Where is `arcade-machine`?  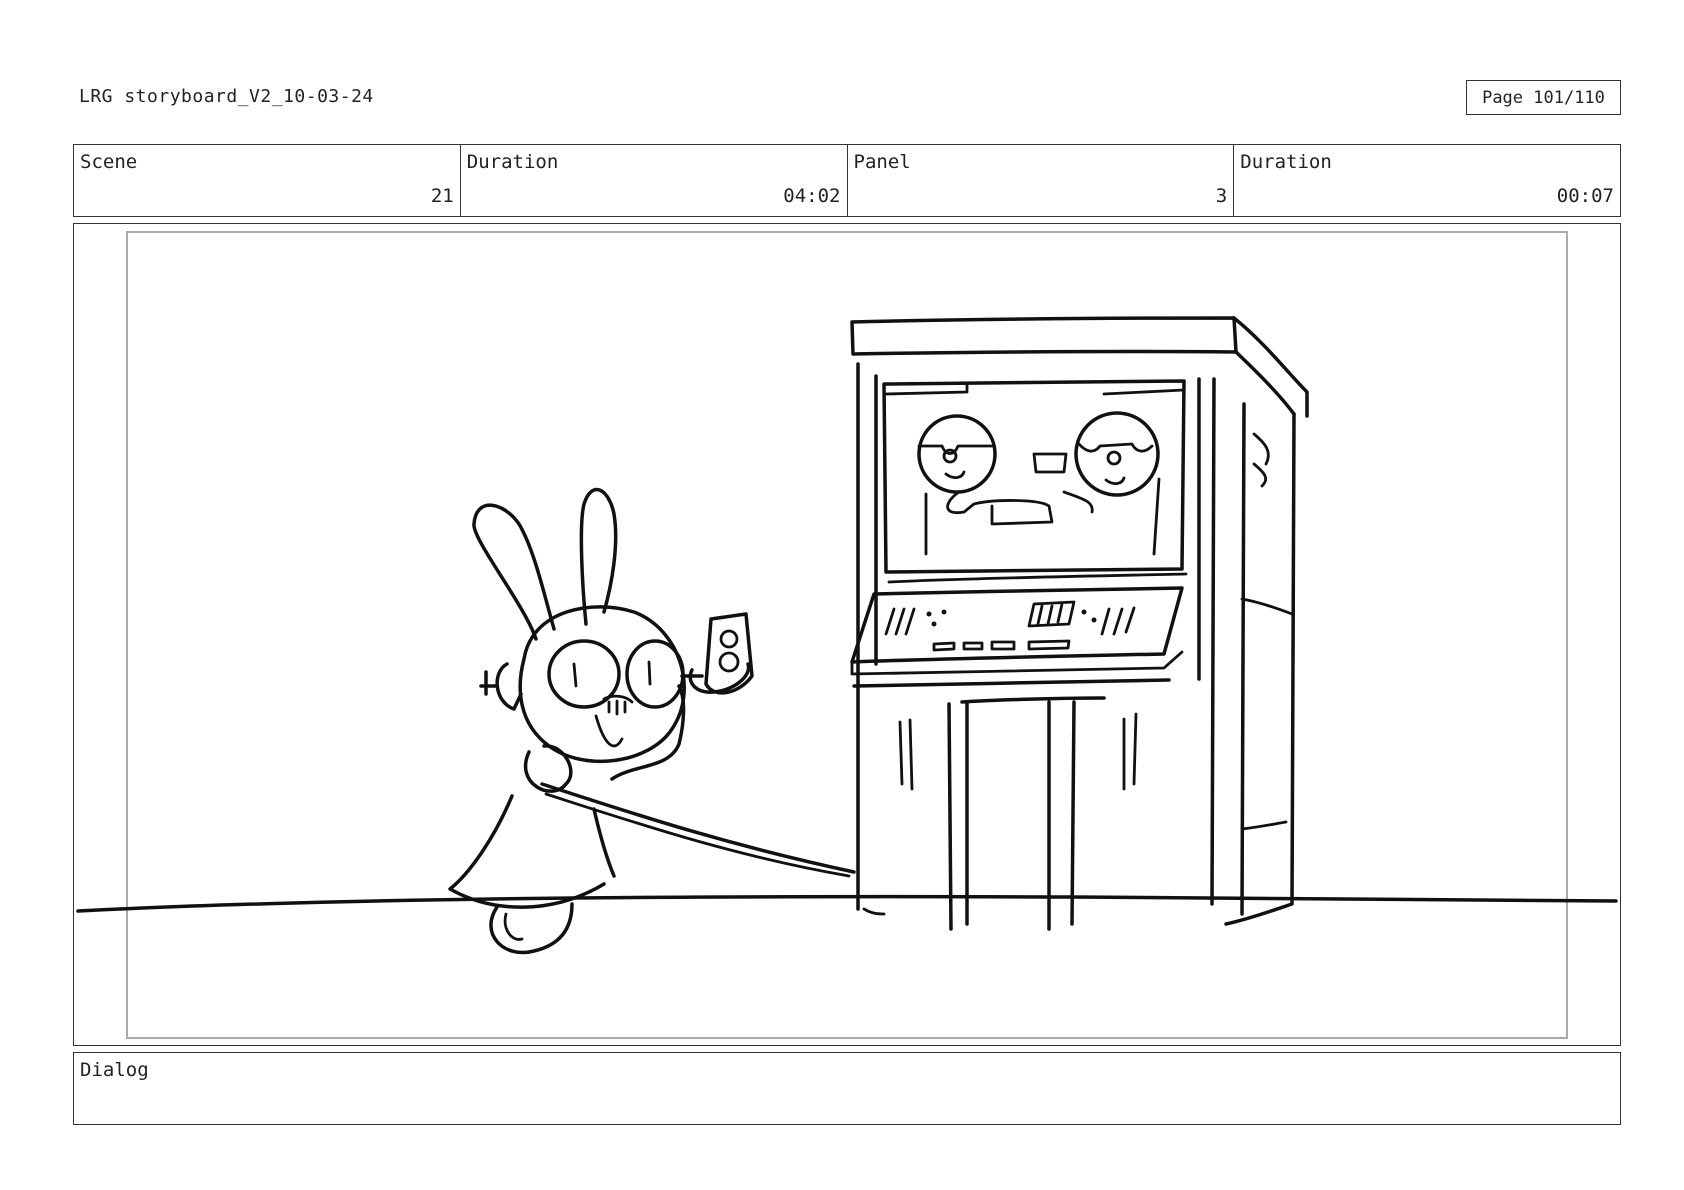 arcade-machine is located at coordinates (1079, 623).